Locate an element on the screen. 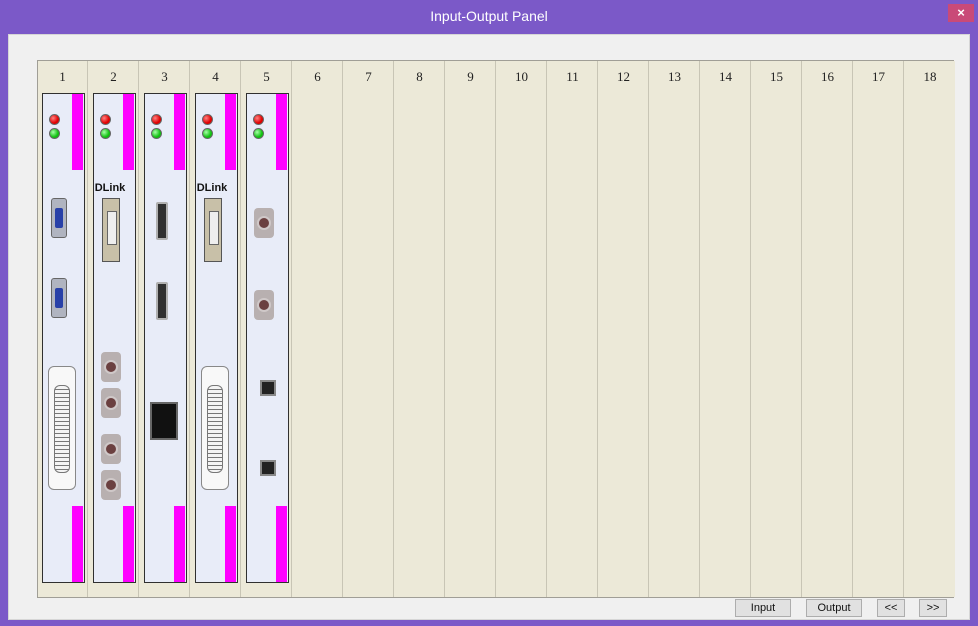 The height and width of the screenshot is (626, 978). slot-11: 11 is located at coordinates (573, 329).